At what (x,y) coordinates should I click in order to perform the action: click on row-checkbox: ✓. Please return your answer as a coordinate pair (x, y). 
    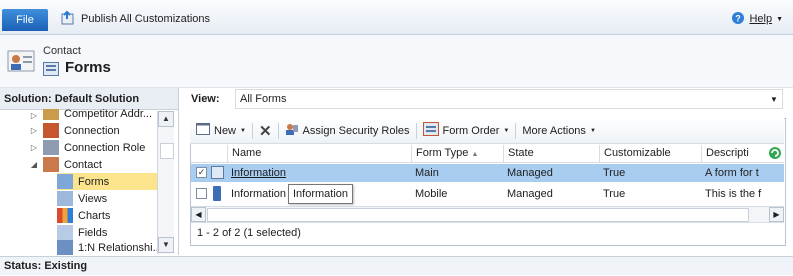
    Looking at the image, I should click on (201, 172).